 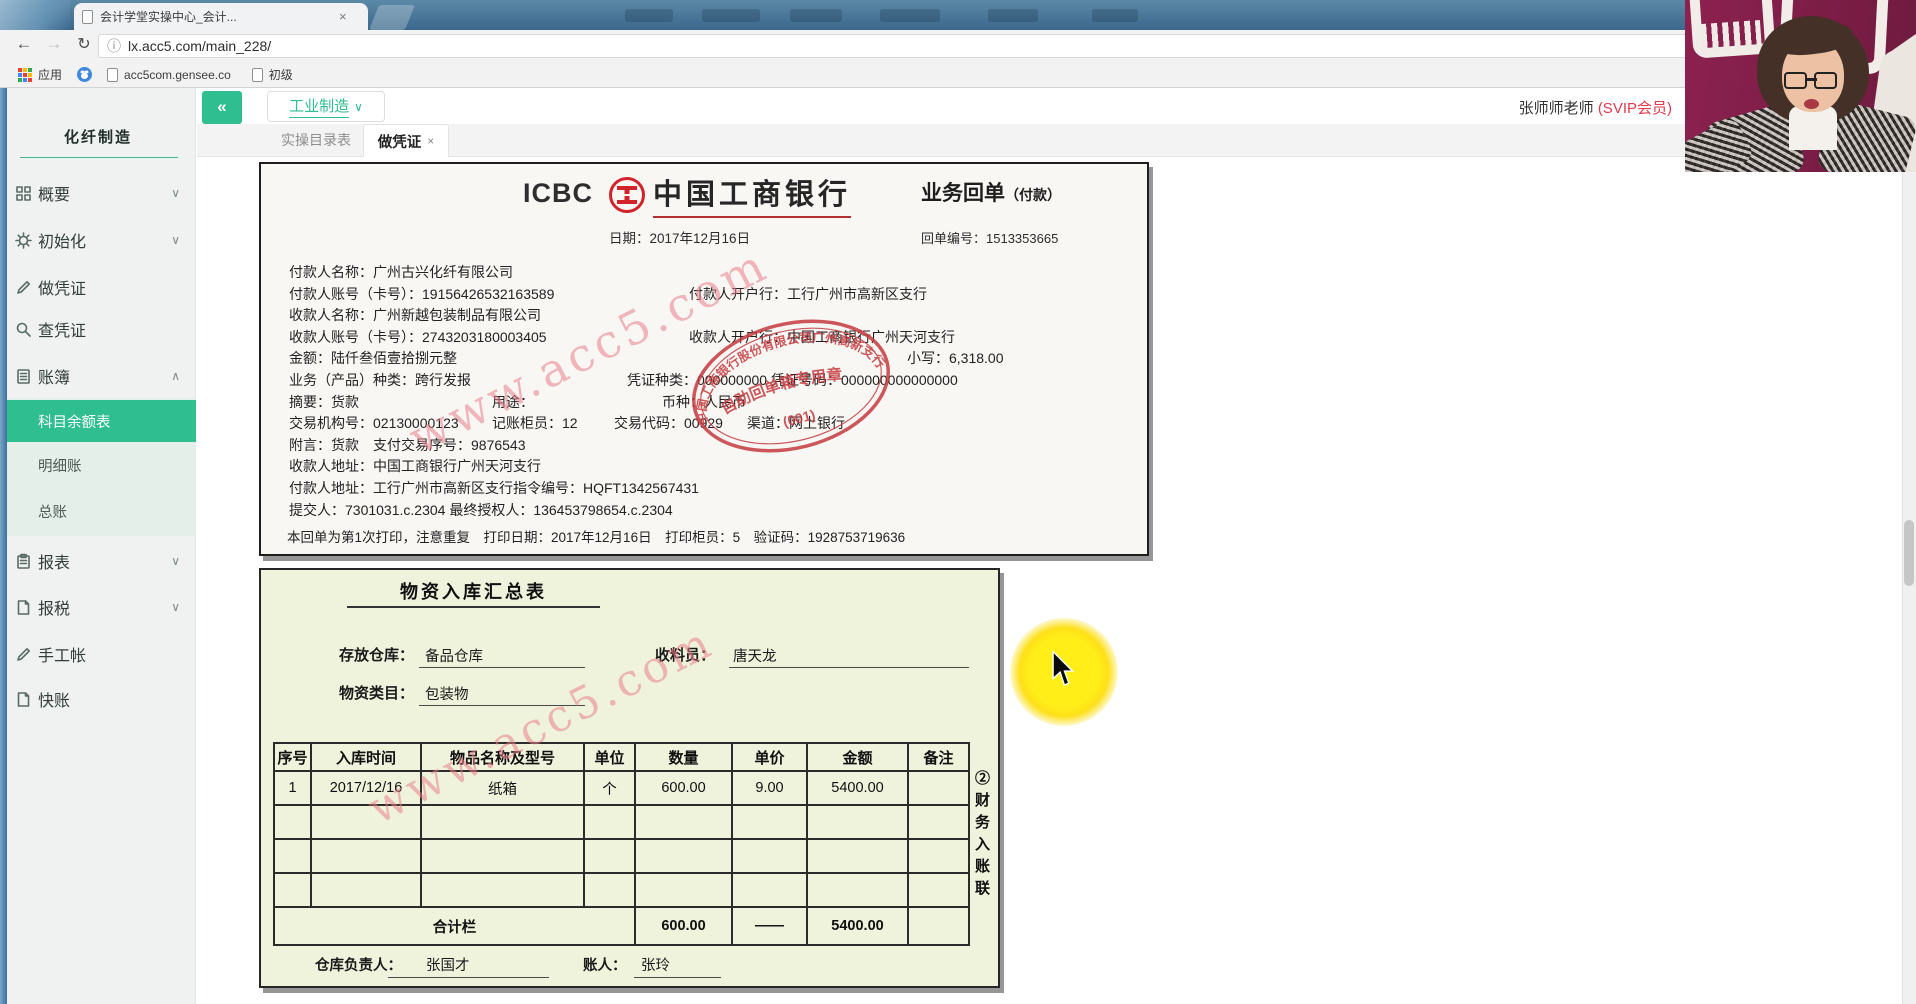 What do you see at coordinates (415, 315) in the screenshot?
I see `receipt-line: 收款人名称：广州新越包装制品有限公司` at bounding box center [415, 315].